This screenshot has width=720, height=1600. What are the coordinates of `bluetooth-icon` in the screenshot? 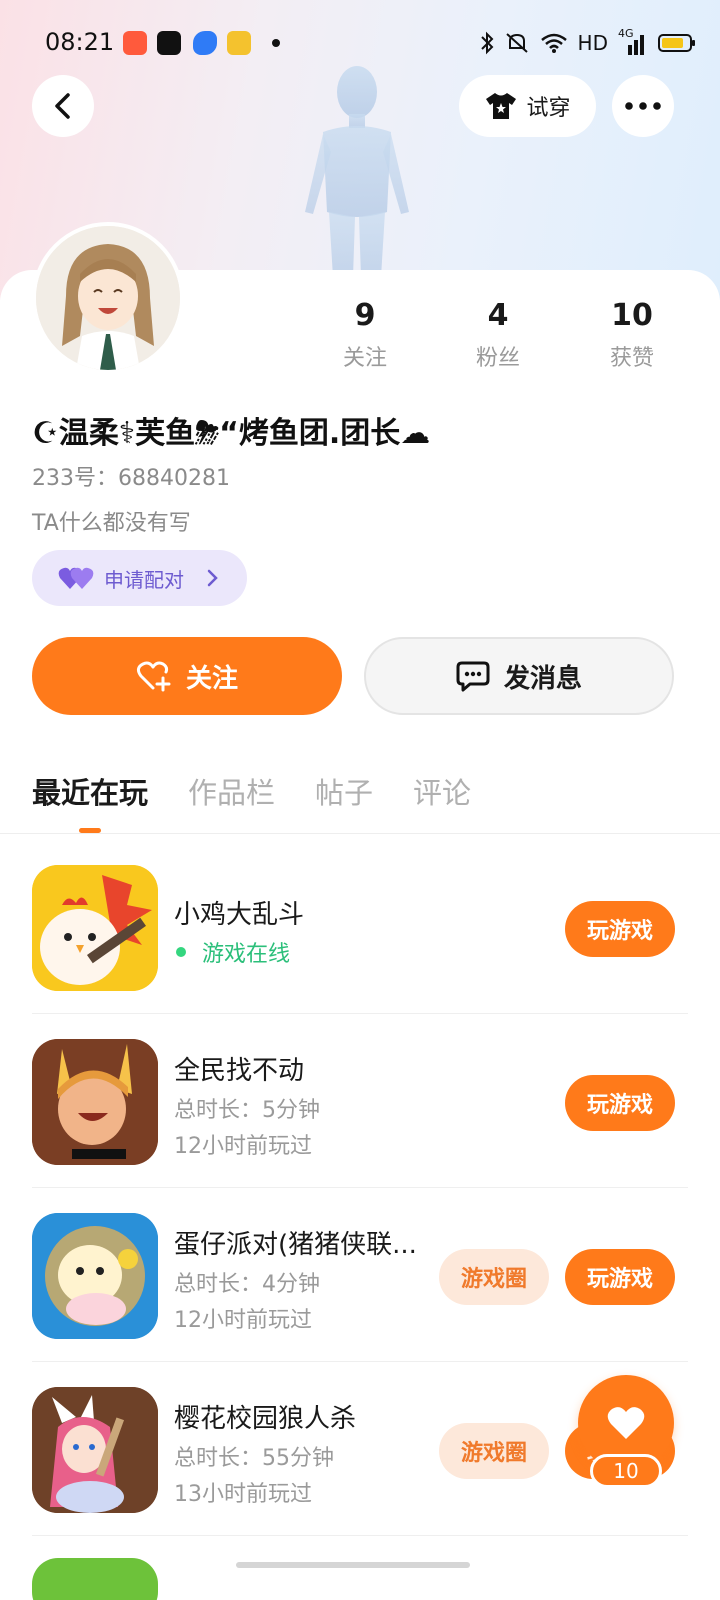 It's located at (486, 43).